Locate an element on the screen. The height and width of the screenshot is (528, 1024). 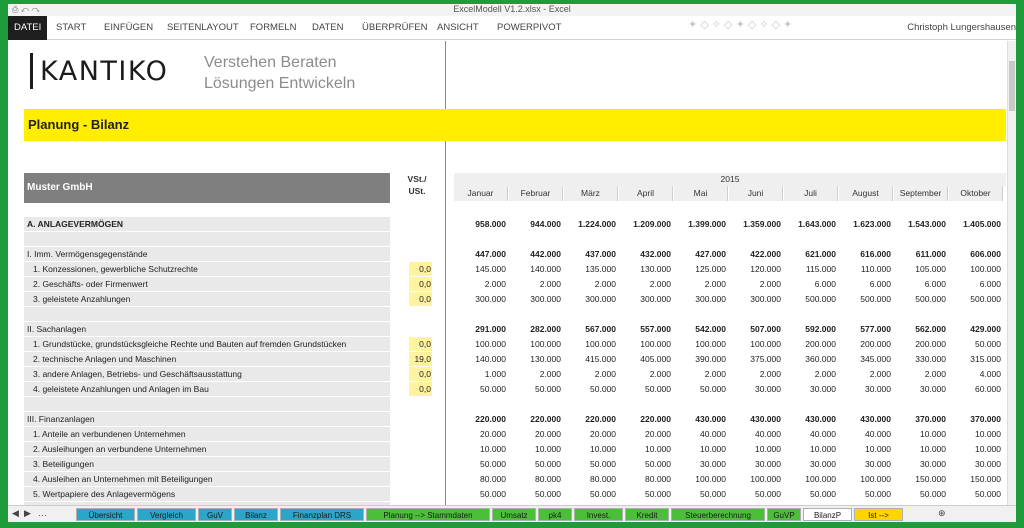
value-cell: 427.000 is located at coordinates (701, 254).